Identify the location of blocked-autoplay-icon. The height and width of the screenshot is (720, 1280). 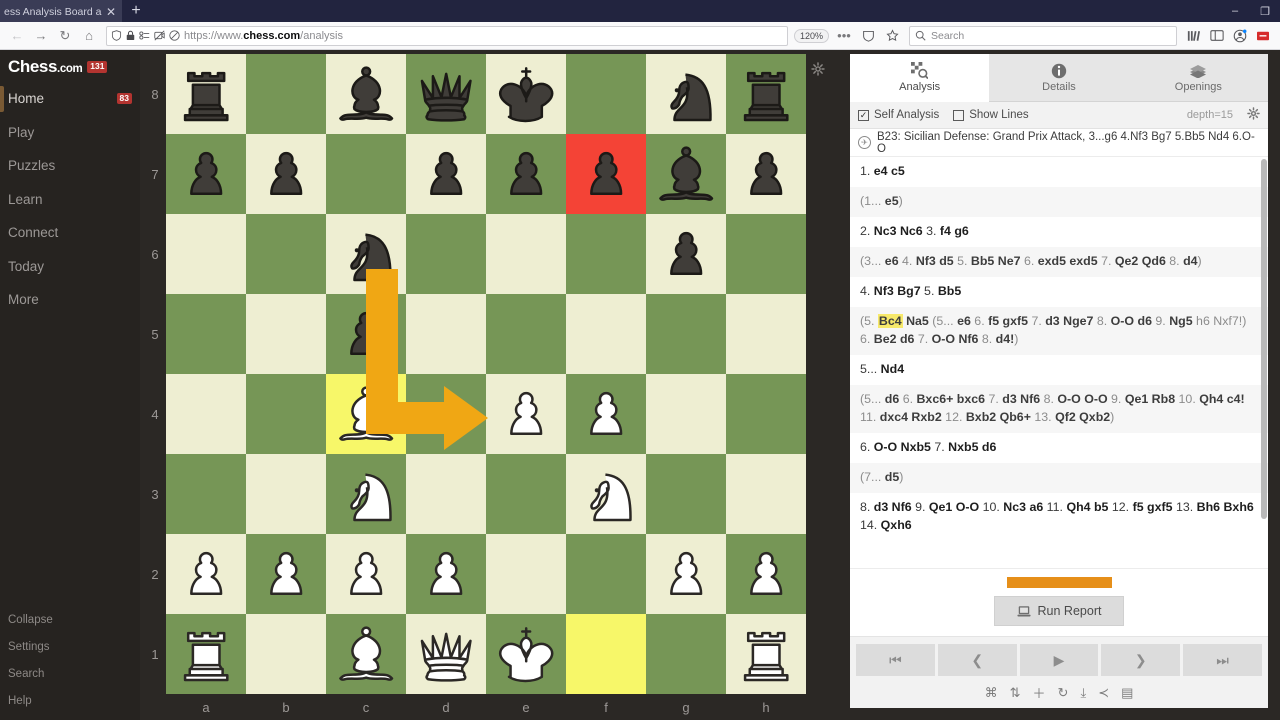
(174, 35).